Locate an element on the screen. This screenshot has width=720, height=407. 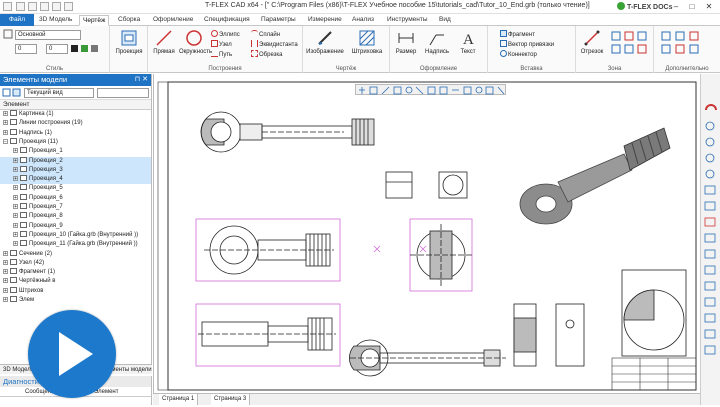
tree-item: + Проекция_5 is located at coordinates (75, 188).